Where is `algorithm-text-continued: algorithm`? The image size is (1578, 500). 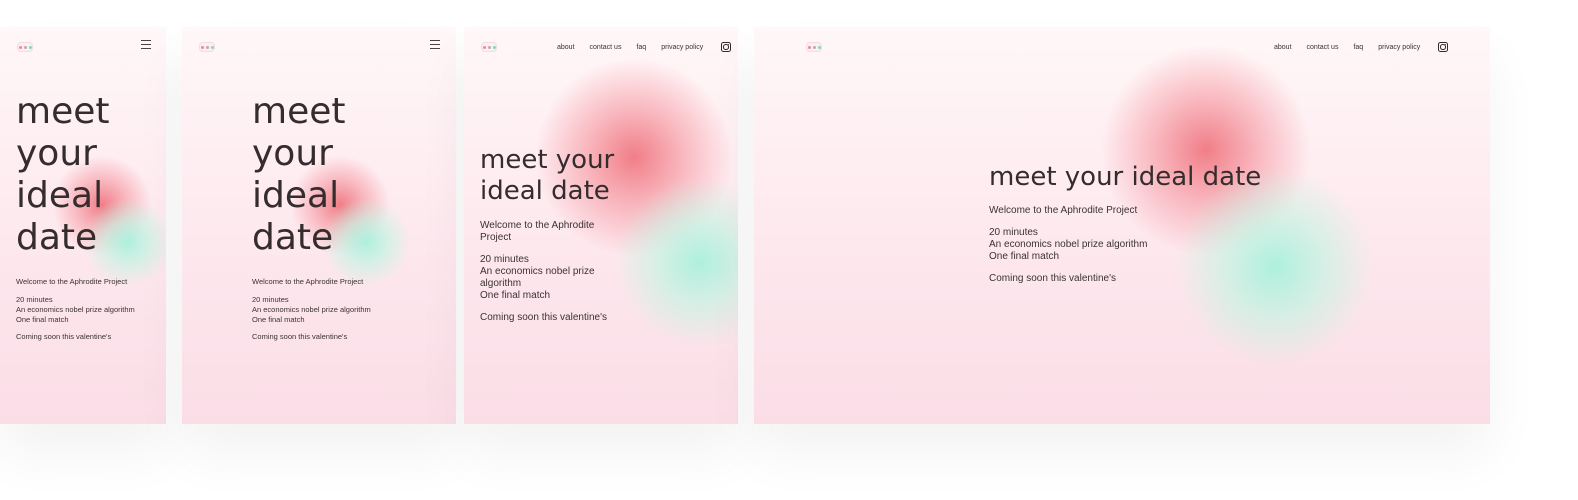
algorithm-text-continued: algorithm is located at coordinates (501, 283).